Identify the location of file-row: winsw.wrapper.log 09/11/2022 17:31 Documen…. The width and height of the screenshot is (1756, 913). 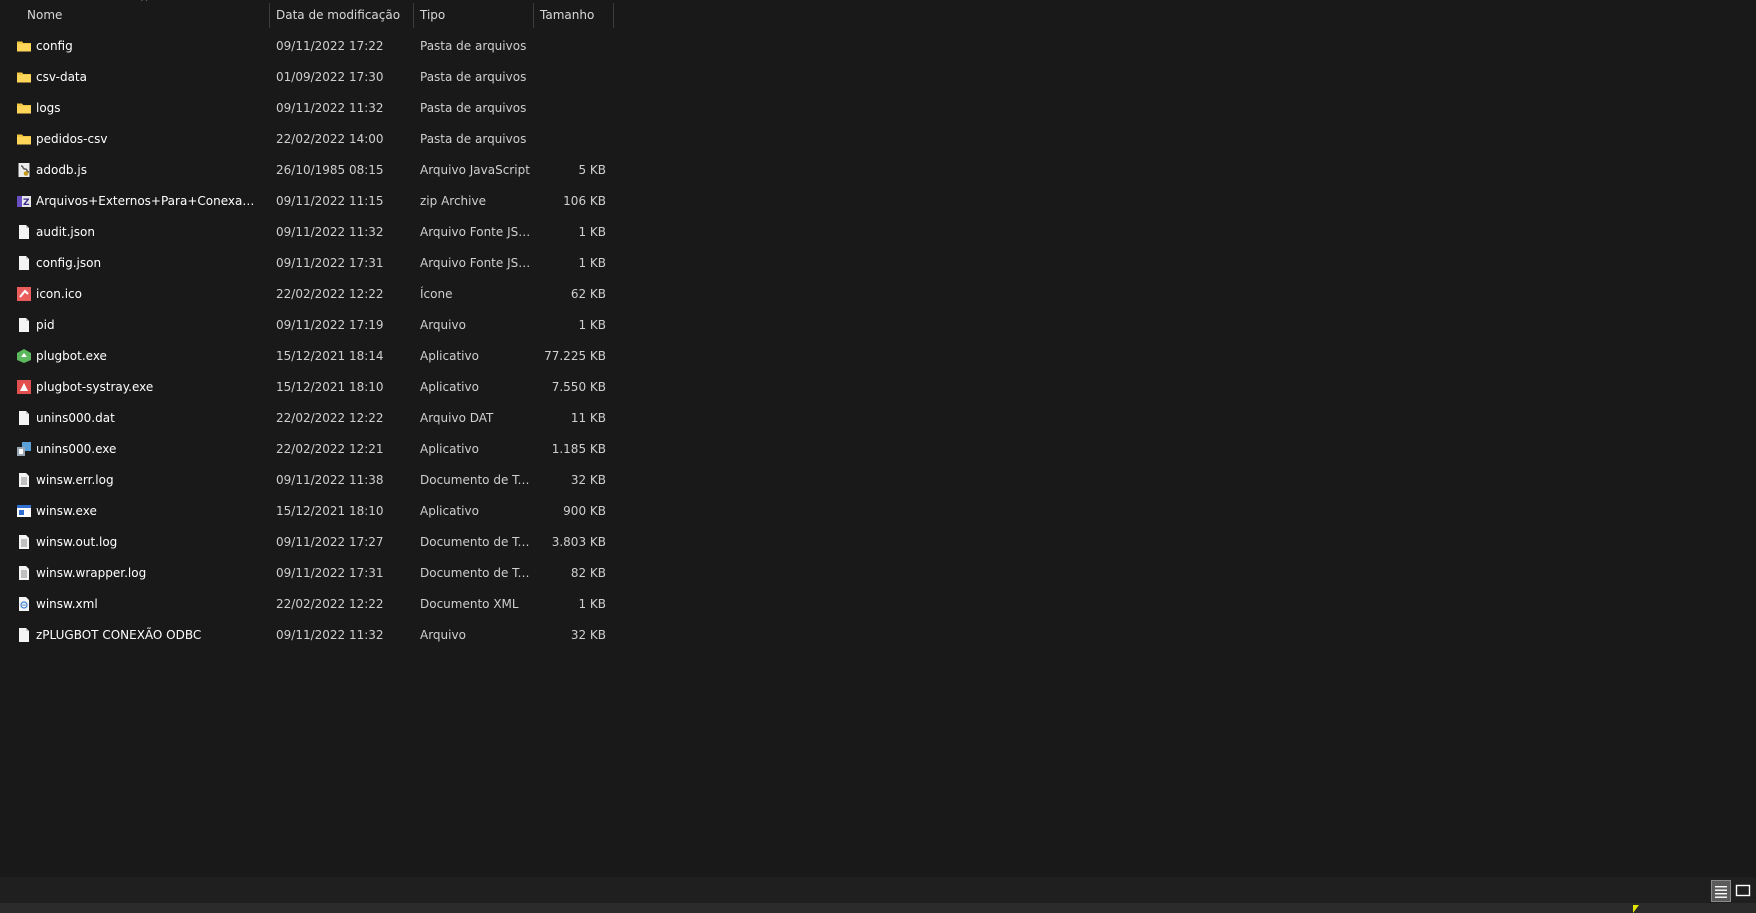
(308, 573).